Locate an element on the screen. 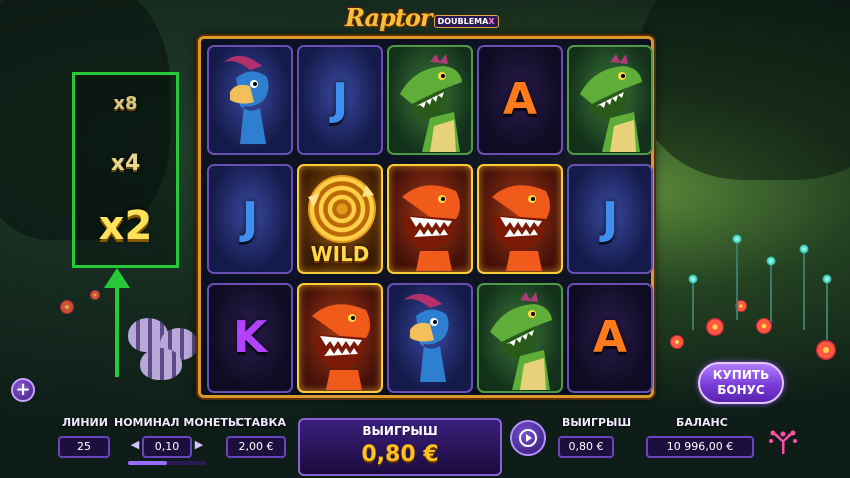 The image size is (850, 478). win-value: 0,80 € is located at coordinates (586, 447).